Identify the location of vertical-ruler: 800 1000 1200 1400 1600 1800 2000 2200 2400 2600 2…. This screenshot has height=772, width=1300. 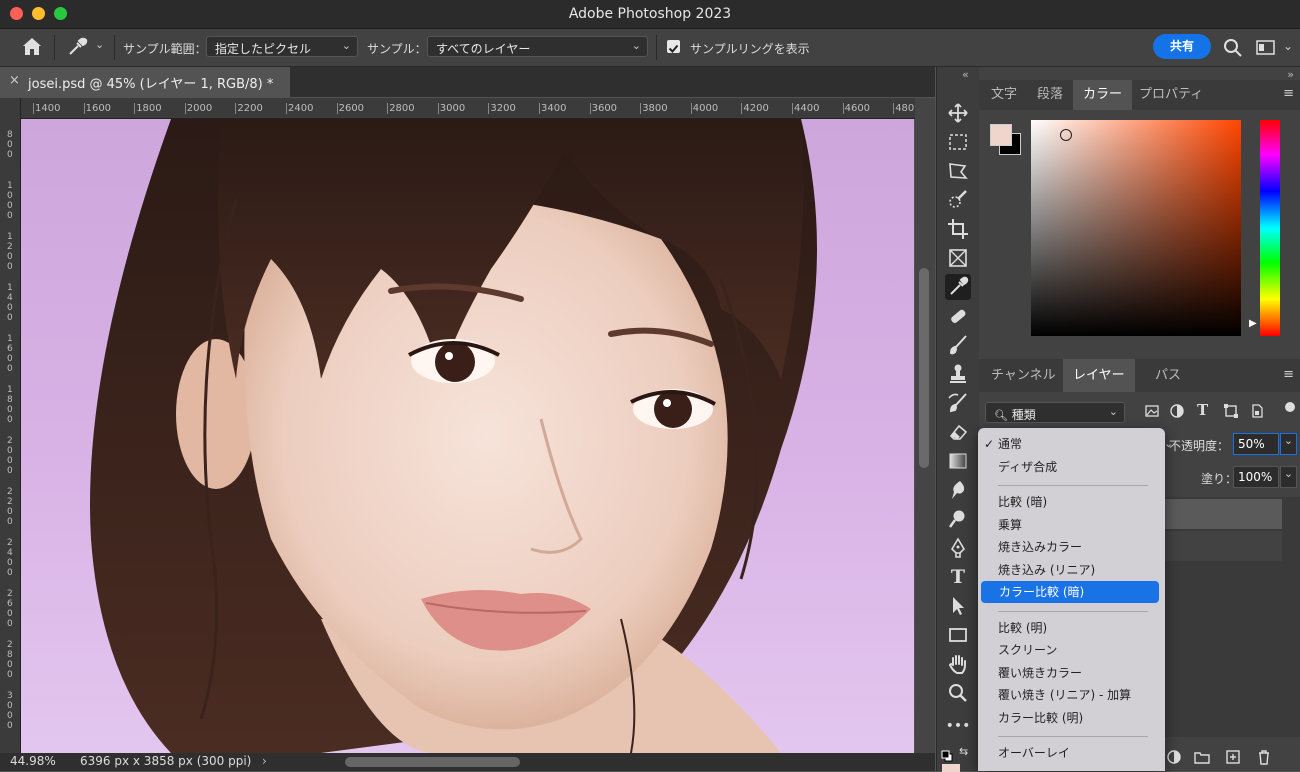
(10, 425).